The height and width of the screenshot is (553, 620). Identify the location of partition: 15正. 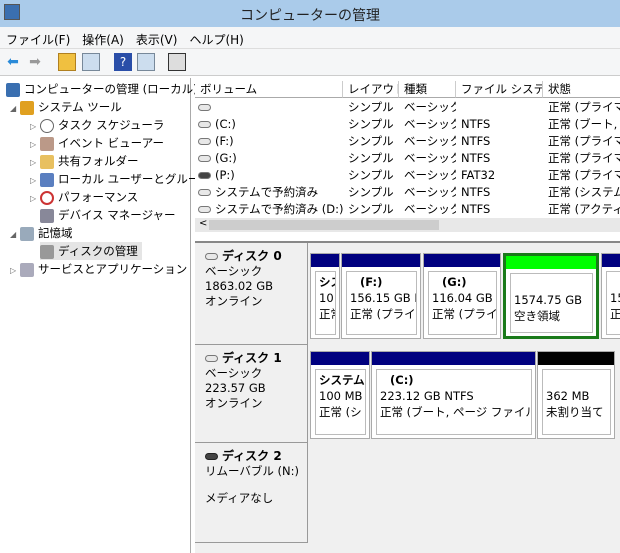
(610, 296).